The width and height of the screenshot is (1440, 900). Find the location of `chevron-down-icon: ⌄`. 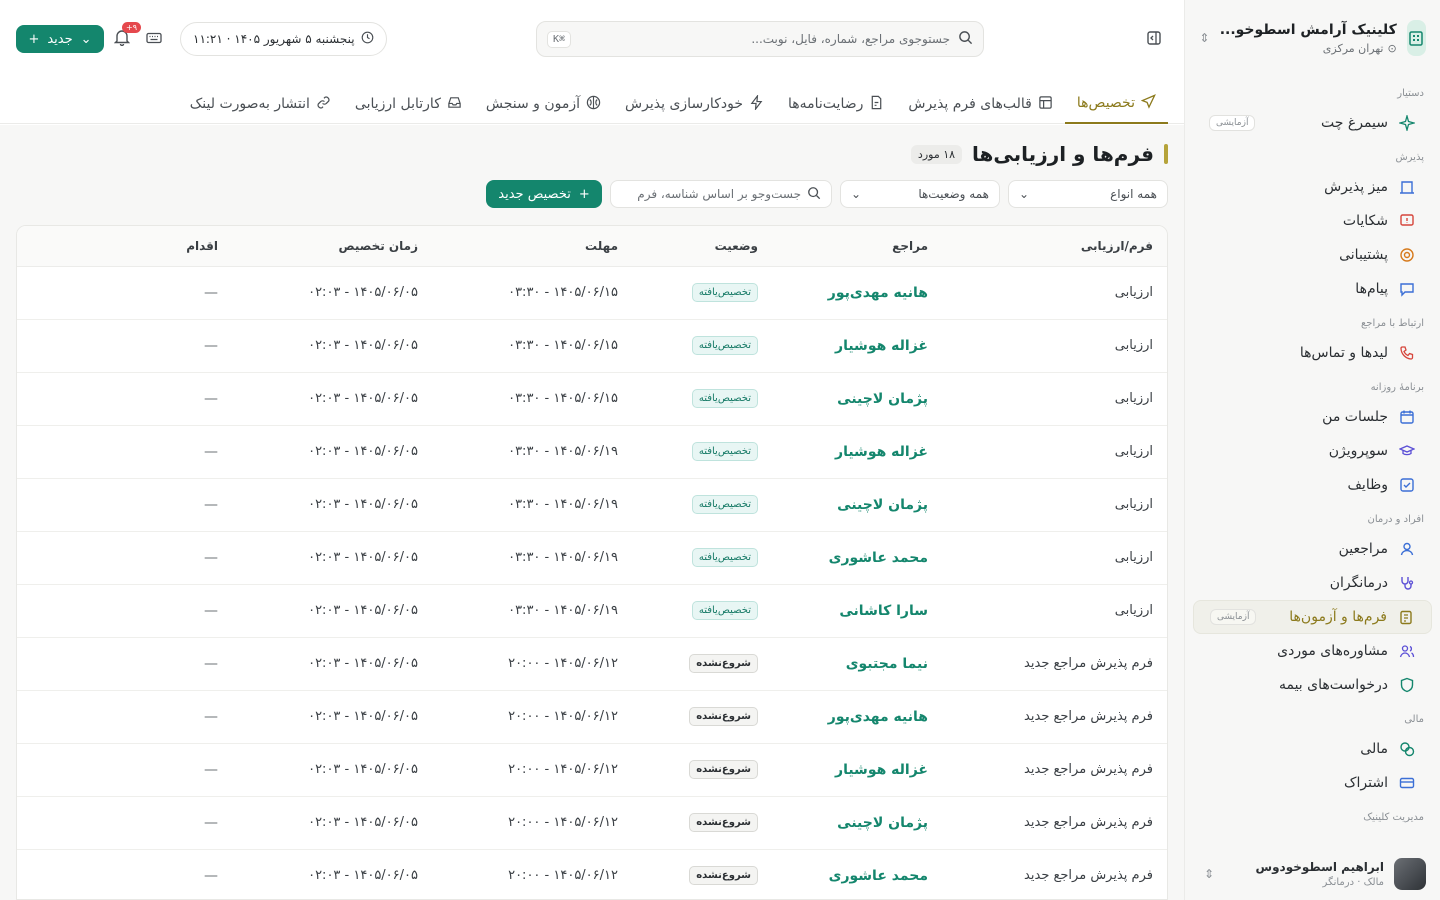

chevron-down-icon: ⌄ is located at coordinates (1024, 194).